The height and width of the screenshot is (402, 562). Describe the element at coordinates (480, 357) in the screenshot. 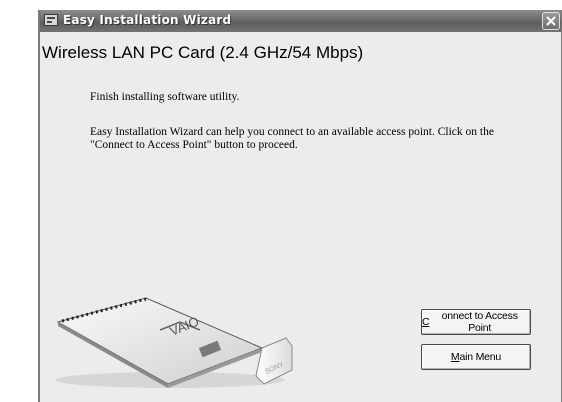

I see `main-menu-label: ain Menu` at that location.